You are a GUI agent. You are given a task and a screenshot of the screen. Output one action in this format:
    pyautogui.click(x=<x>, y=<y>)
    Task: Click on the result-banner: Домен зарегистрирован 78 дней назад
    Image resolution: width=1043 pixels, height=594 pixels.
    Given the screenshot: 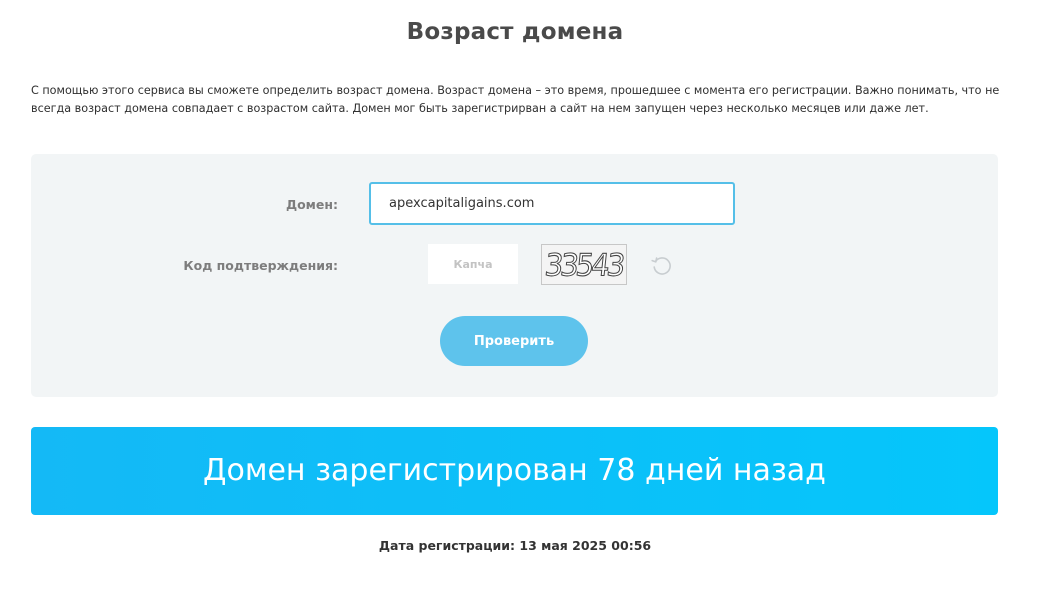 What is the action you would take?
    pyautogui.click(x=514, y=471)
    